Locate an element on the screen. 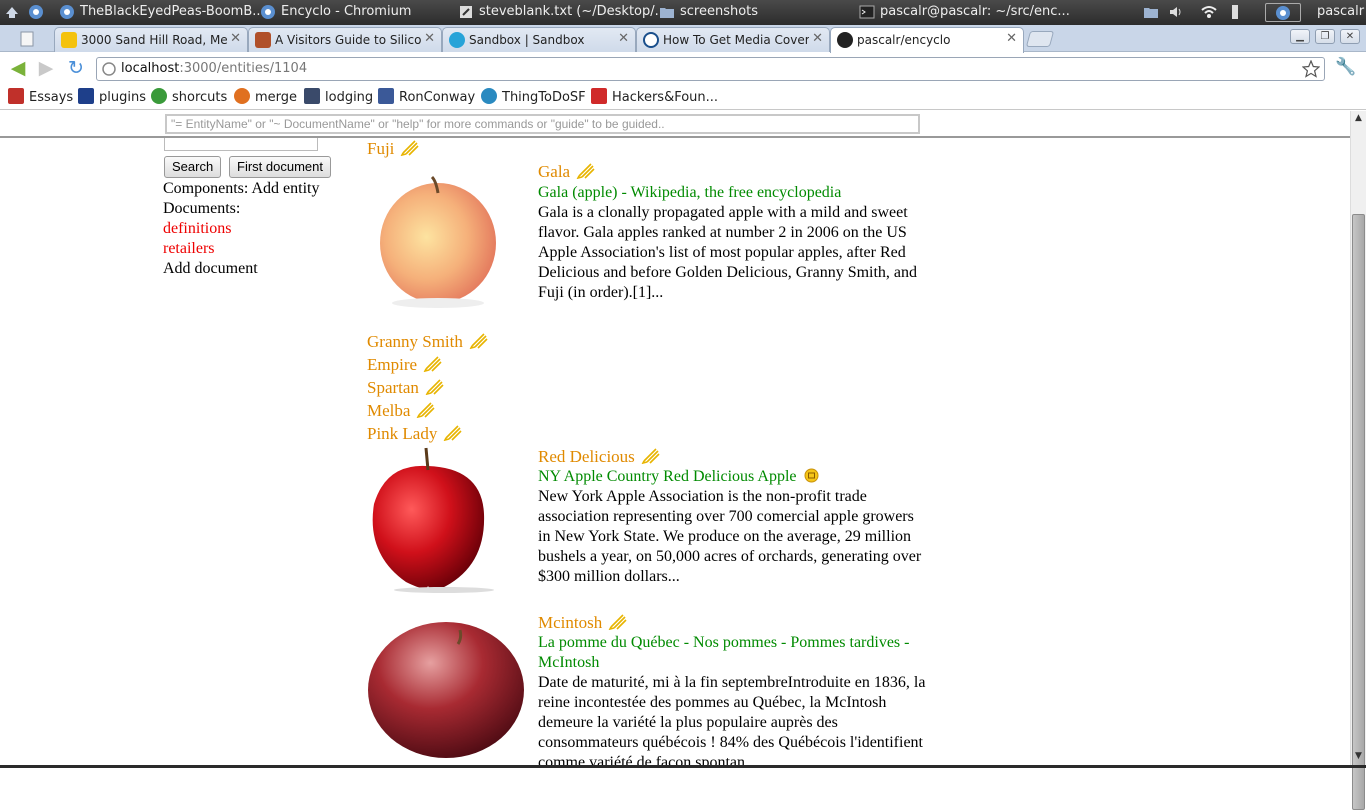 Image resolution: width=1366 pixels, height=810 pixels. battery-icon is located at coordinates (1235, 12).